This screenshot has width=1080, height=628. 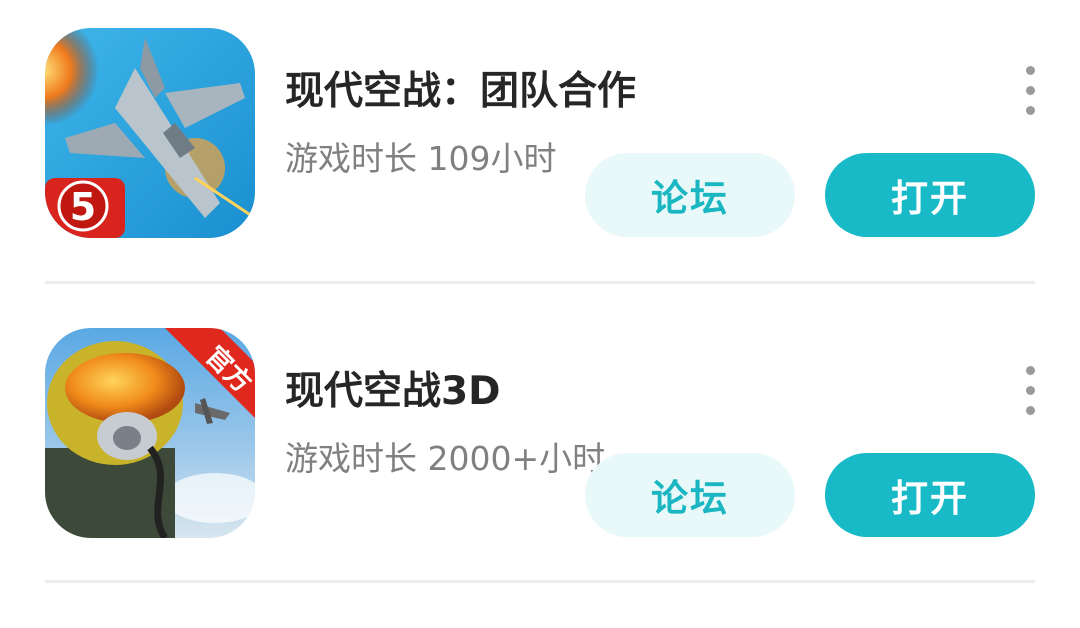 I want to click on play-time: 游戏时长 2000+小时, so click(x=445, y=458).